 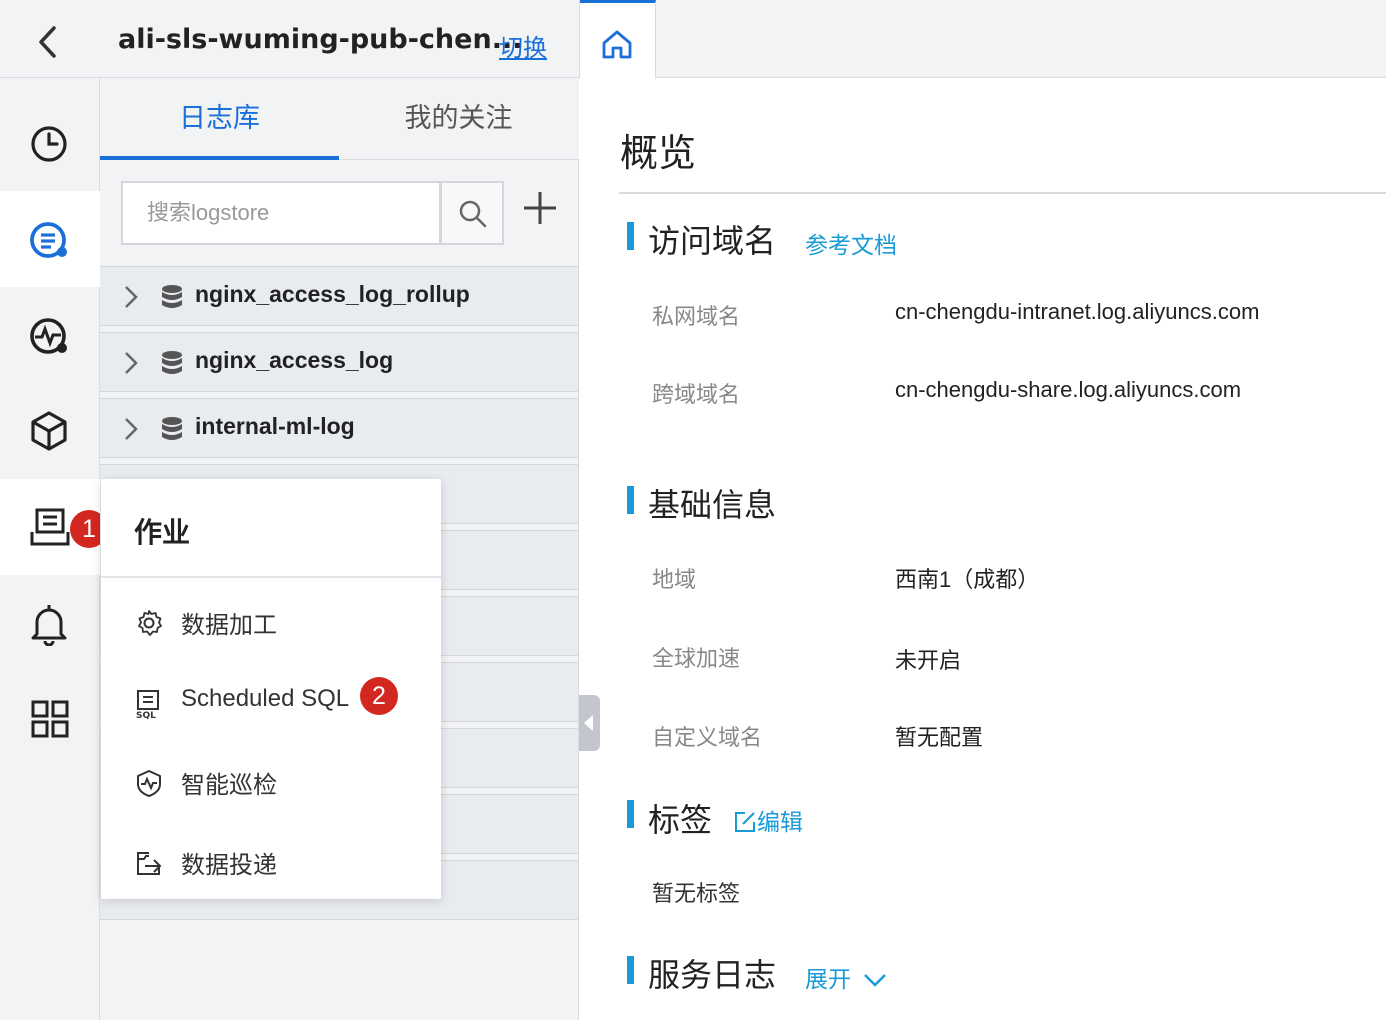 I want to click on plus-icon, so click(x=540, y=208).